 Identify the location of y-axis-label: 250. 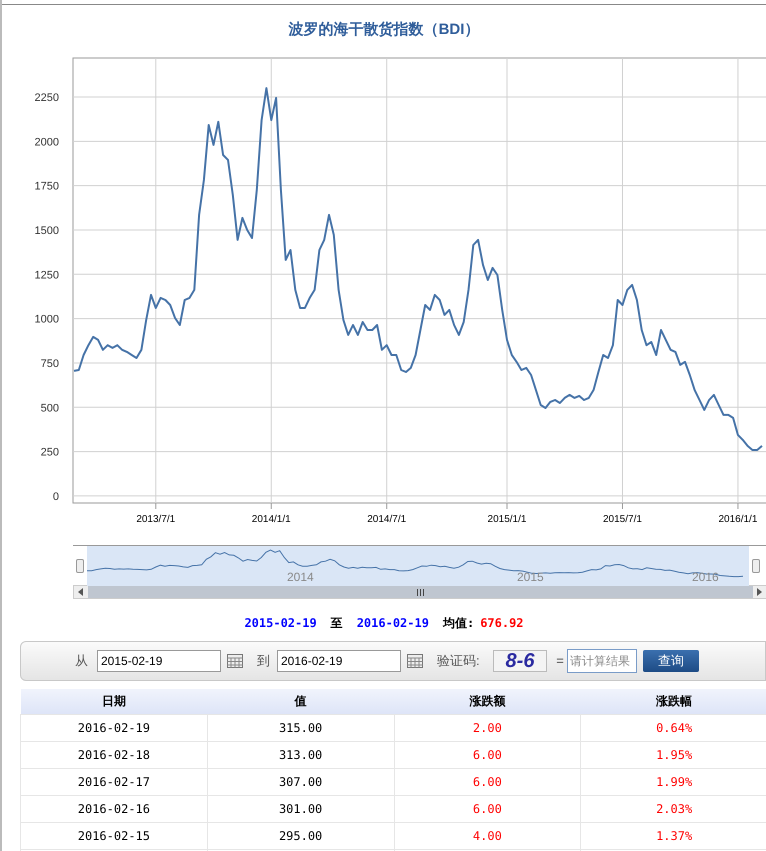
(49, 452).